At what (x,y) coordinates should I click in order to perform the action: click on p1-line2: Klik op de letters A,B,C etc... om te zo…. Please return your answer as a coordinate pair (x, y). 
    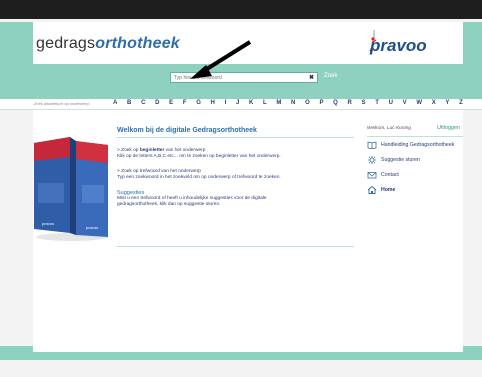
    Looking at the image, I should click on (199, 156).